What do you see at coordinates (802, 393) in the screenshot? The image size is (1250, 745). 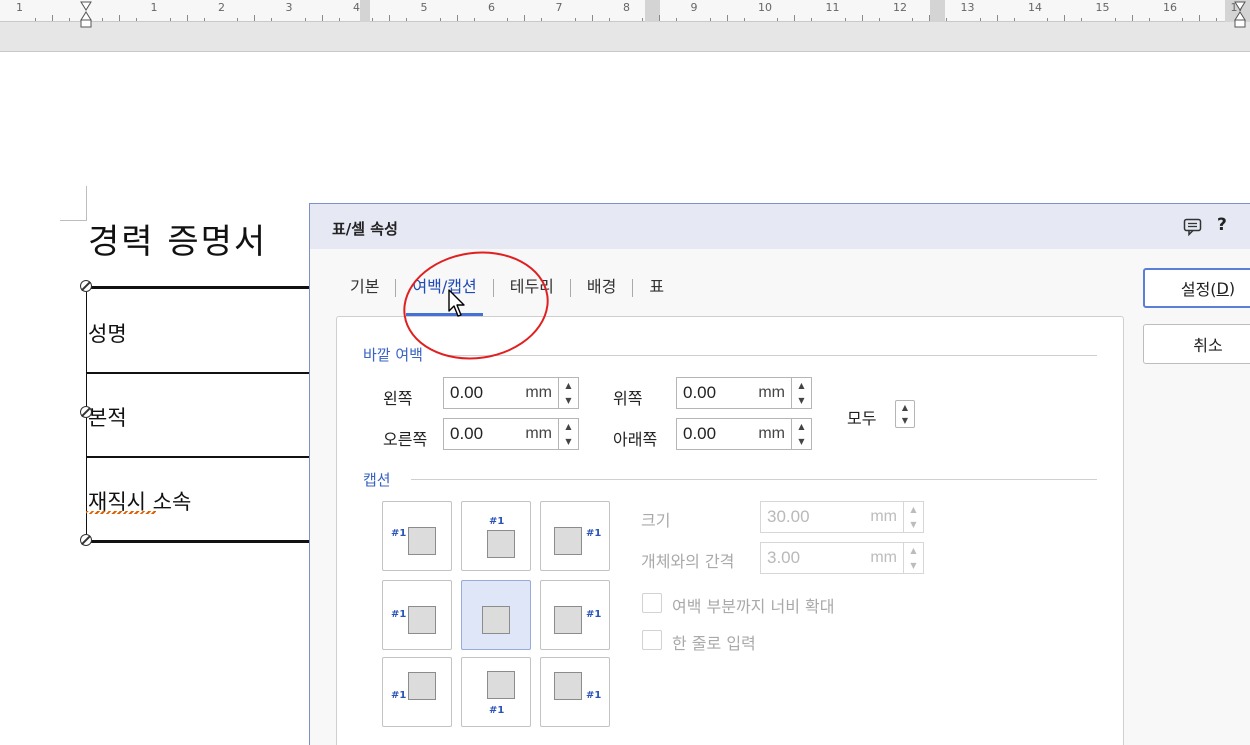 I see `top-margin-stepper: ▲ ▼` at bounding box center [802, 393].